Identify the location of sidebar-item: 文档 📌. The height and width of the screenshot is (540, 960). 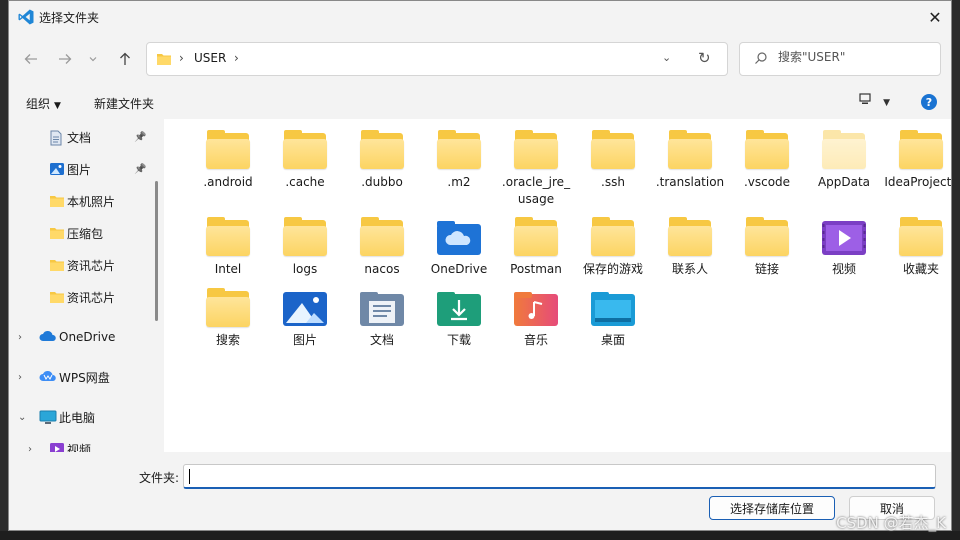
(84, 137).